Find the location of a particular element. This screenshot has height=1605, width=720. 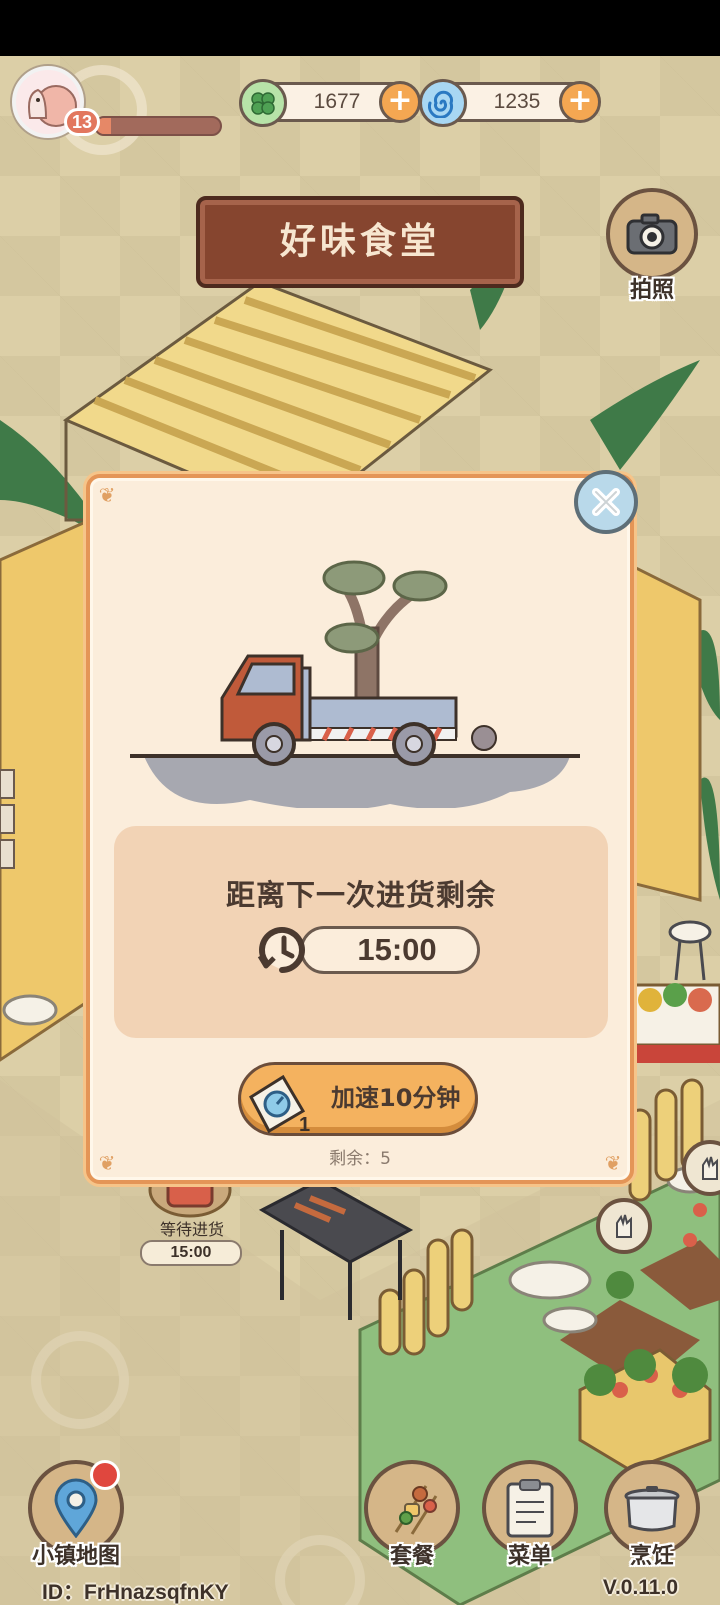

status-bar is located at coordinates (360, 28).